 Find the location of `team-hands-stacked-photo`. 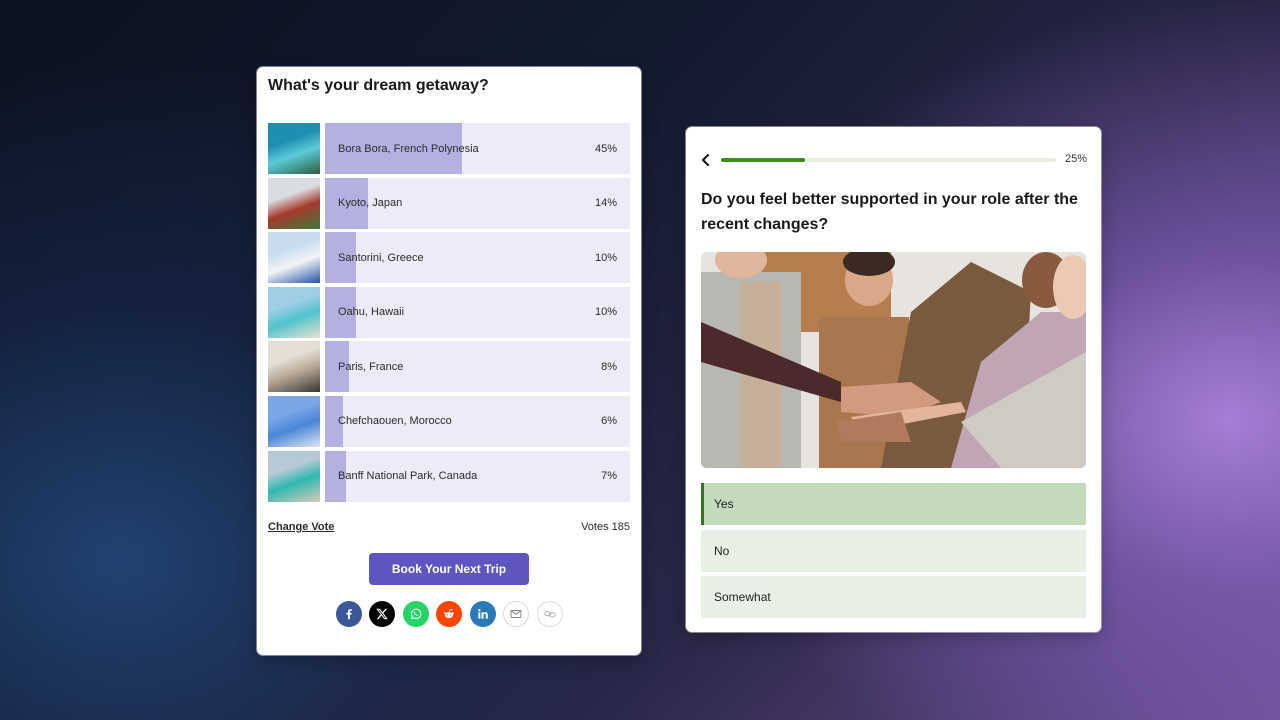

team-hands-stacked-photo is located at coordinates (893, 360).